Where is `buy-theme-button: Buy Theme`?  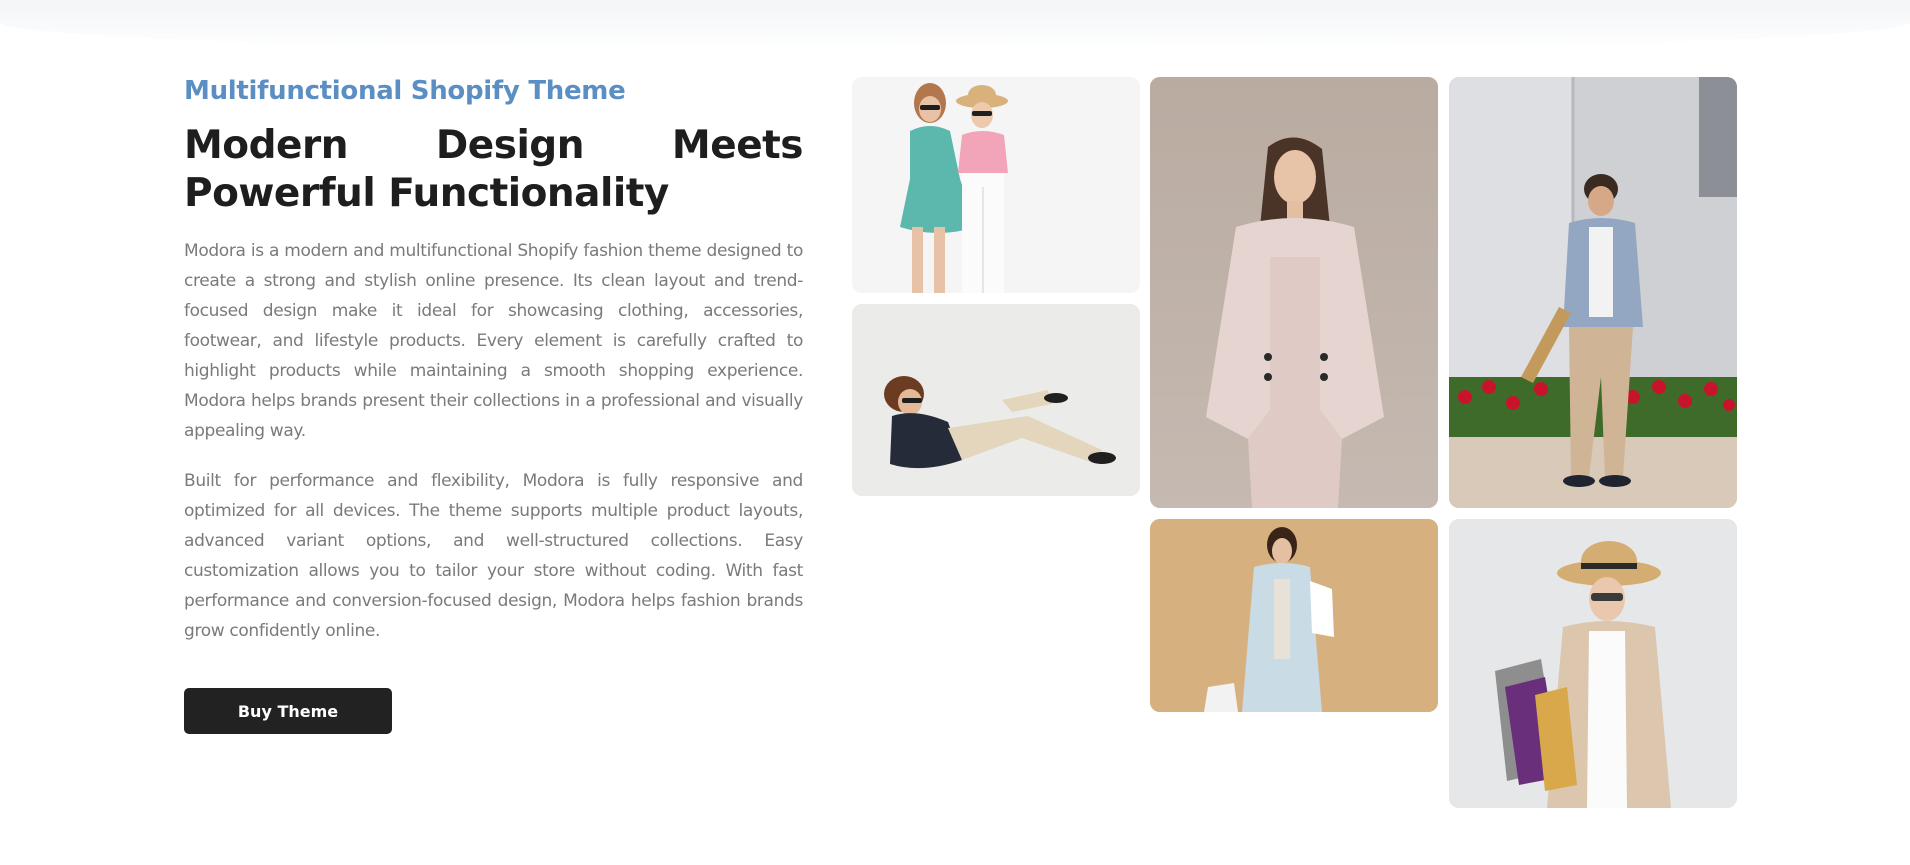 buy-theme-button: Buy Theme is located at coordinates (288, 711).